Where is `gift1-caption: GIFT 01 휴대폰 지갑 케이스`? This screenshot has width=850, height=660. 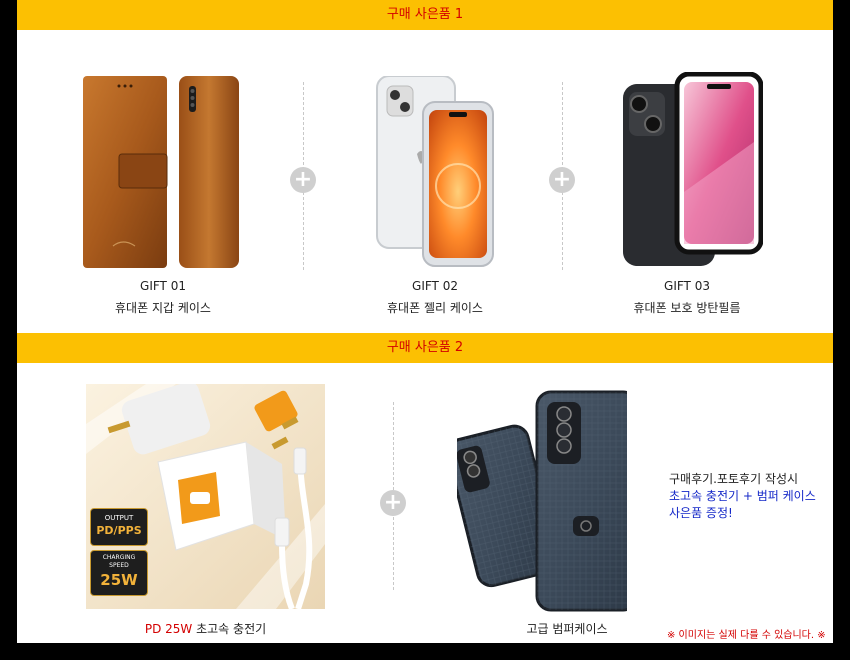
gift1-caption: GIFT 01 휴대폰 지갑 케이스 is located at coordinates (163, 297).